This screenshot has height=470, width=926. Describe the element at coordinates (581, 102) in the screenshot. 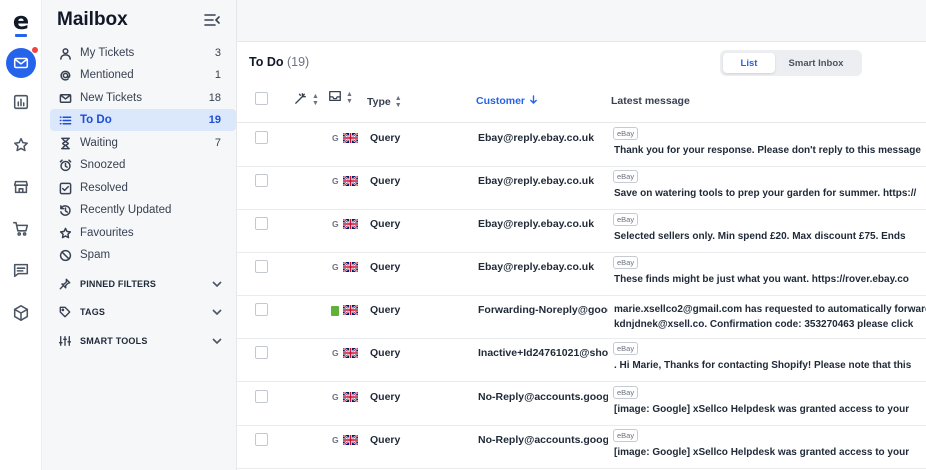

I see `table-header: ▲ ▼ ▲ ▼ Type ▲ ▼ Customer Latest message` at that location.